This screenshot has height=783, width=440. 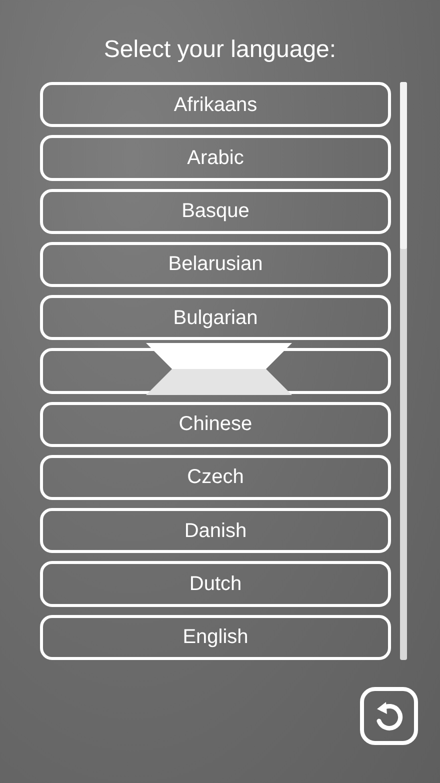 I want to click on language-button: Bulgarian, so click(x=215, y=317).